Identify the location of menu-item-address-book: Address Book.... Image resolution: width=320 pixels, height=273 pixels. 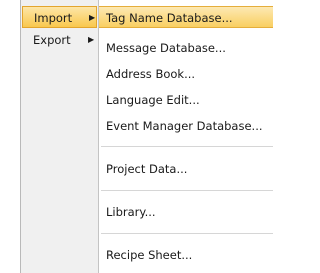
(186, 74).